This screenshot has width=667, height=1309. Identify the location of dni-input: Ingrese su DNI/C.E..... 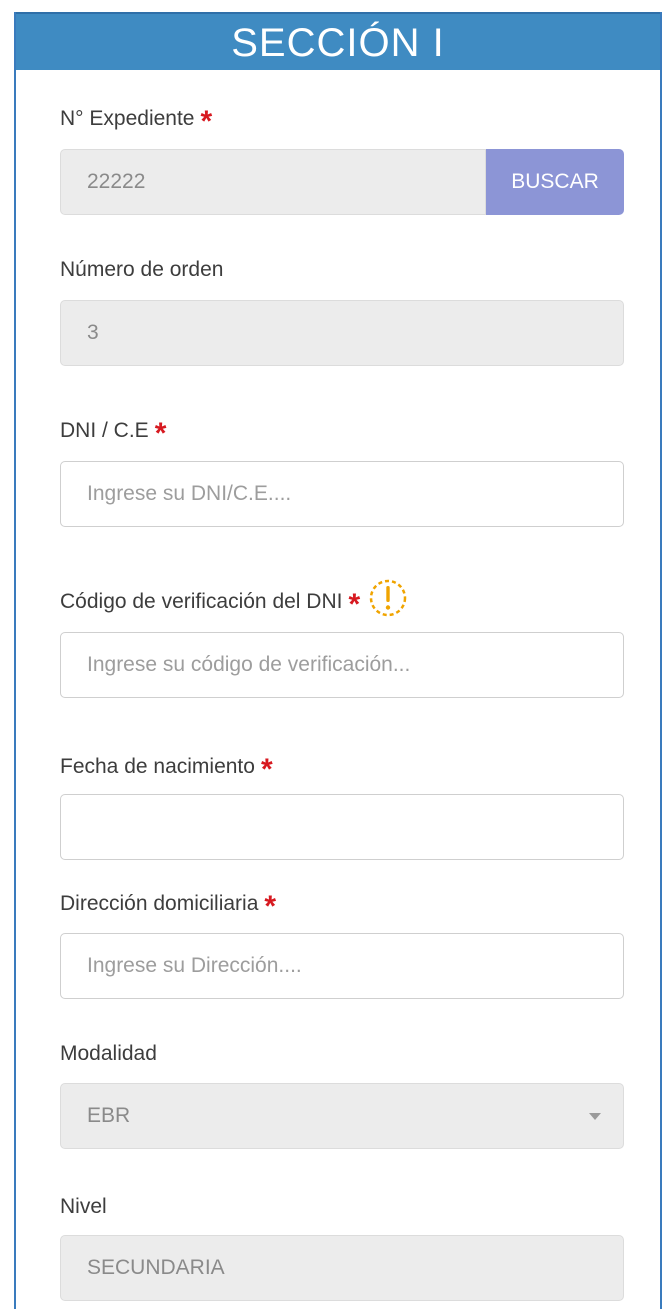
(342, 494).